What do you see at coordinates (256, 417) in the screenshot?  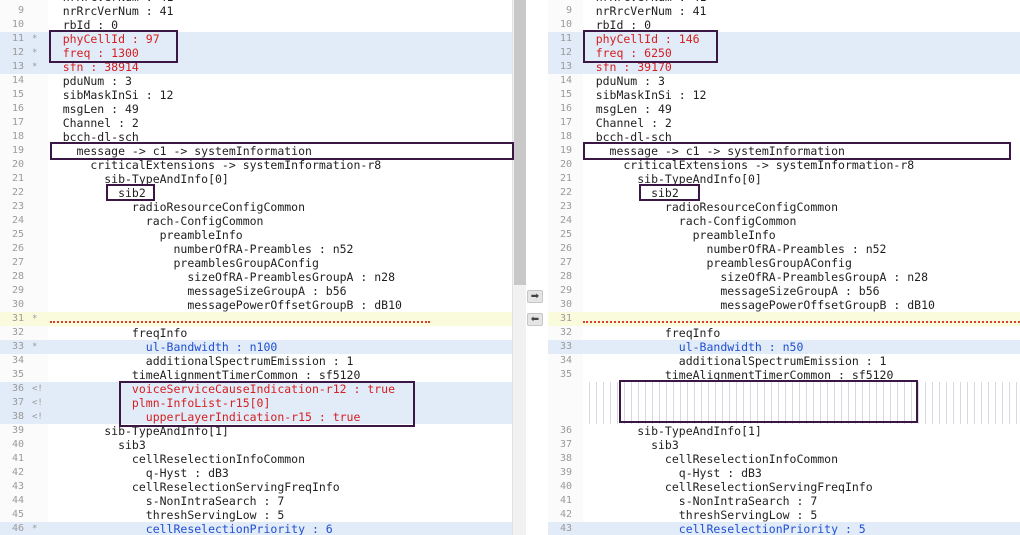 I see `code-line: 38 <! upperLayerIndication-r15 : true` at bounding box center [256, 417].